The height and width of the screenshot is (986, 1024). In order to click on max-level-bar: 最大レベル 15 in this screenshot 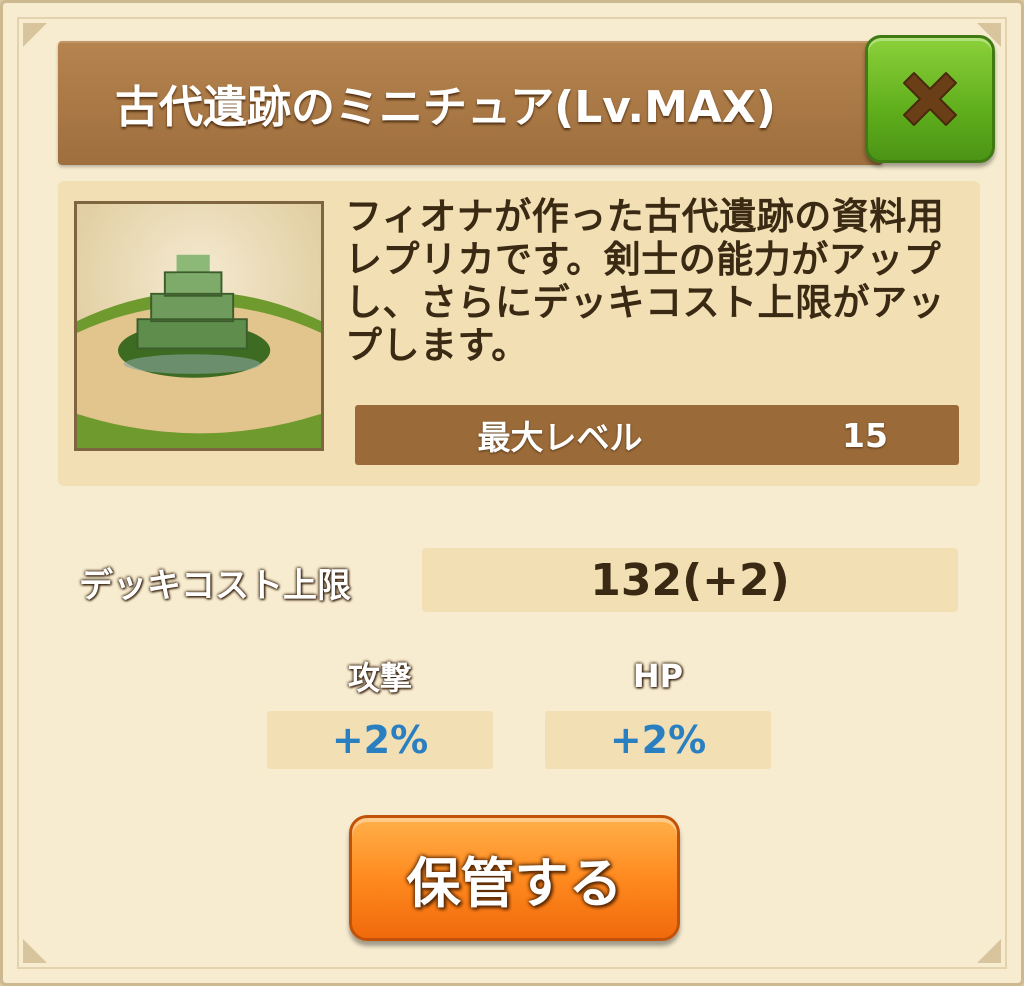, I will do `click(657, 435)`.